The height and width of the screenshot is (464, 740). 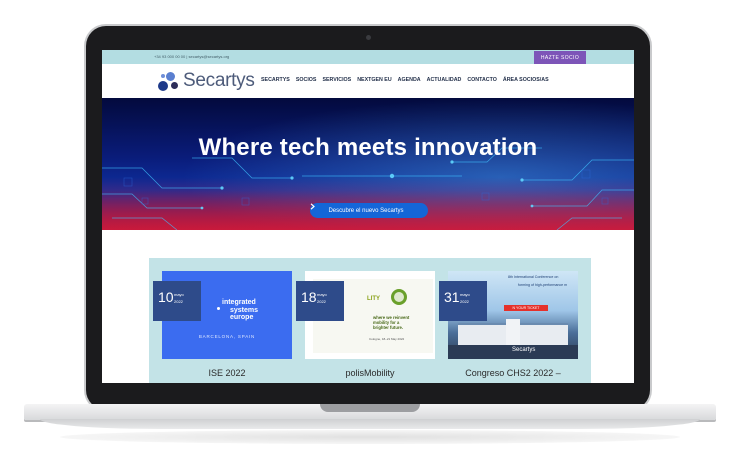 I want to click on ise-logo: integrated systems europe, so click(x=240, y=310).